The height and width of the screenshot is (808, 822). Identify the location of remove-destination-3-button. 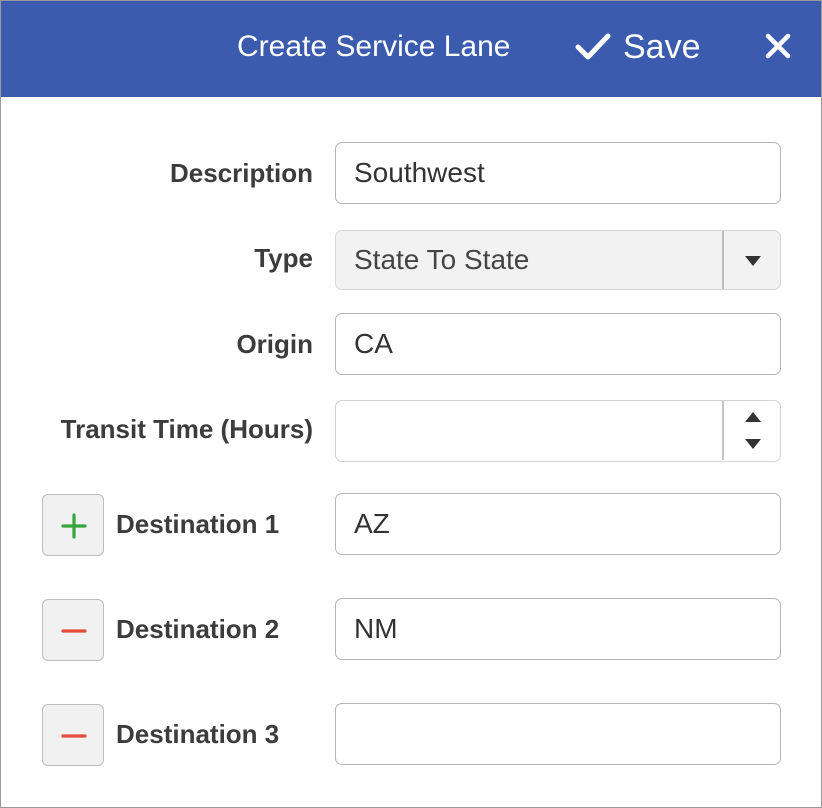
(73, 735).